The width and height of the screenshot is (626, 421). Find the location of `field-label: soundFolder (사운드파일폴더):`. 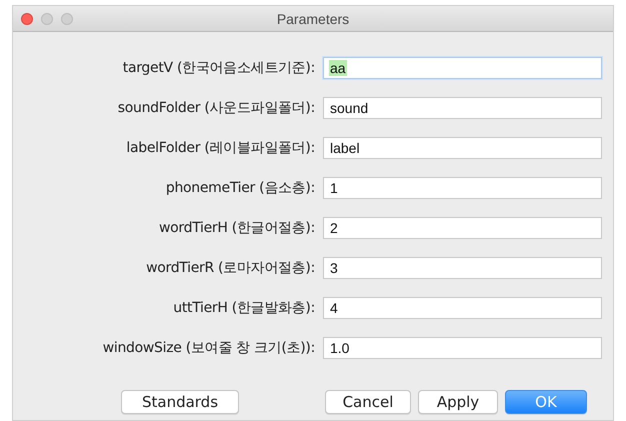

field-label: soundFolder (사운드파일폴더): is located at coordinates (216, 108).